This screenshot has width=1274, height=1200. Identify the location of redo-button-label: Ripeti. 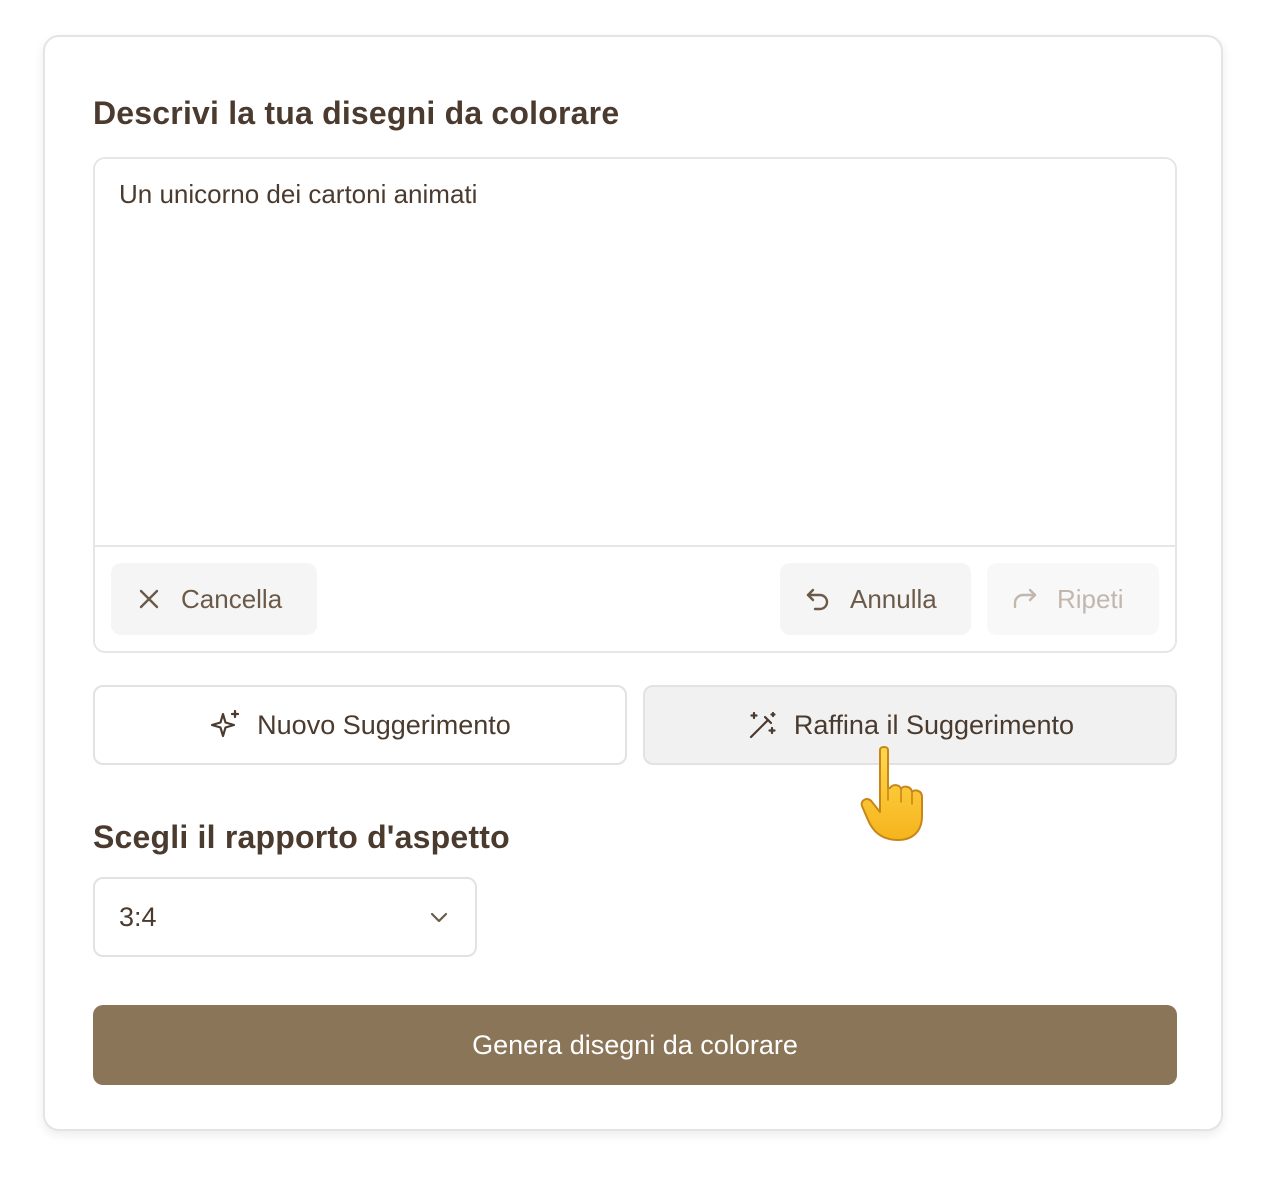
(1090, 598).